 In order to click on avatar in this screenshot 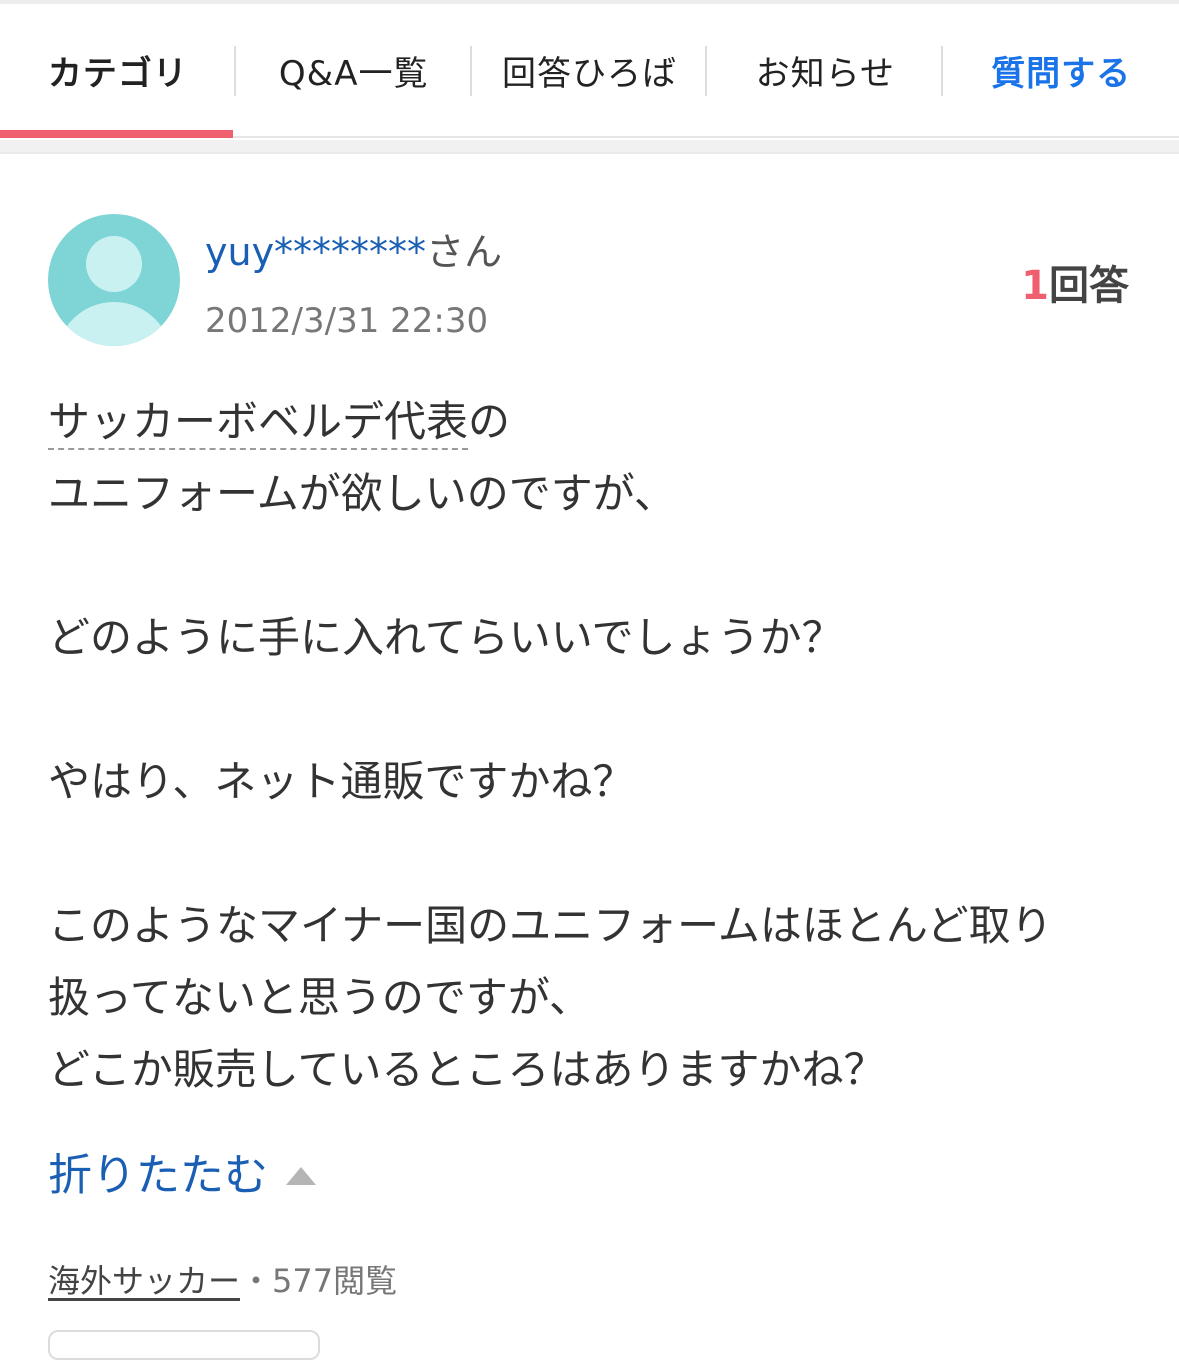, I will do `click(114, 280)`.